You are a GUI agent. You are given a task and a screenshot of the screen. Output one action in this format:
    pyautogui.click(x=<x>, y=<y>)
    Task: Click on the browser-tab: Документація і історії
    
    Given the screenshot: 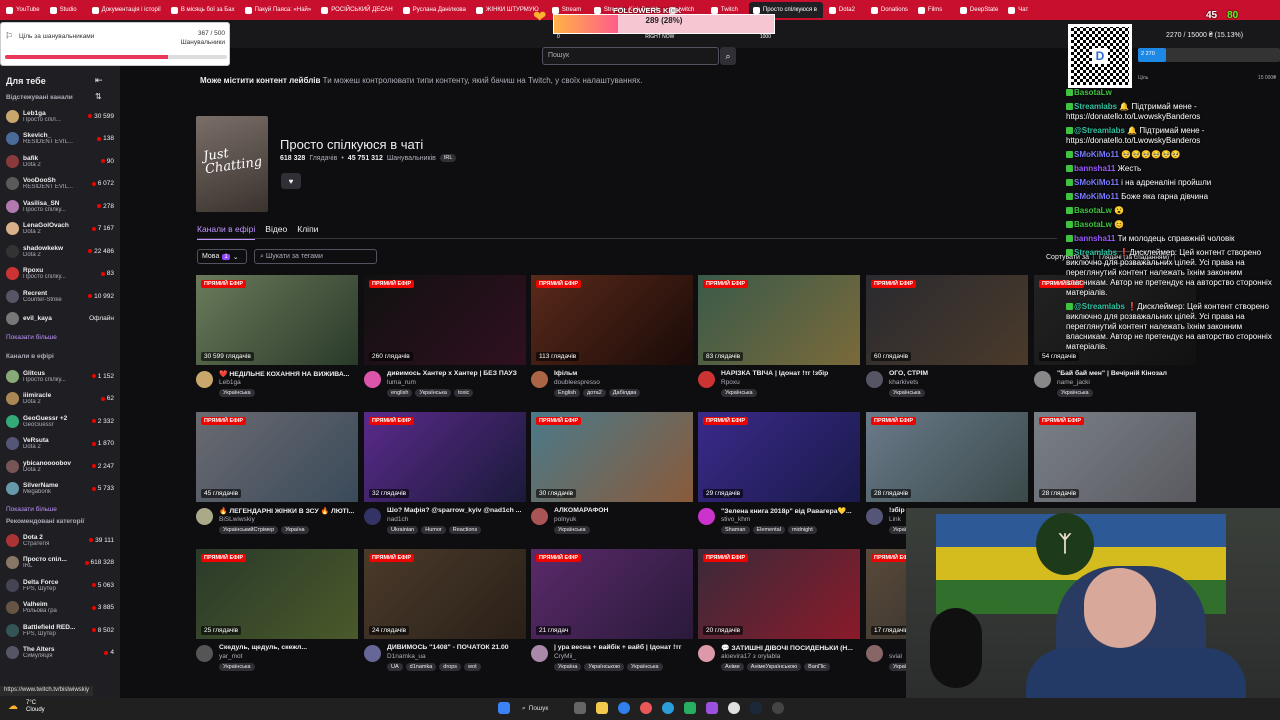 What is the action you would take?
    pyautogui.click(x=126, y=10)
    